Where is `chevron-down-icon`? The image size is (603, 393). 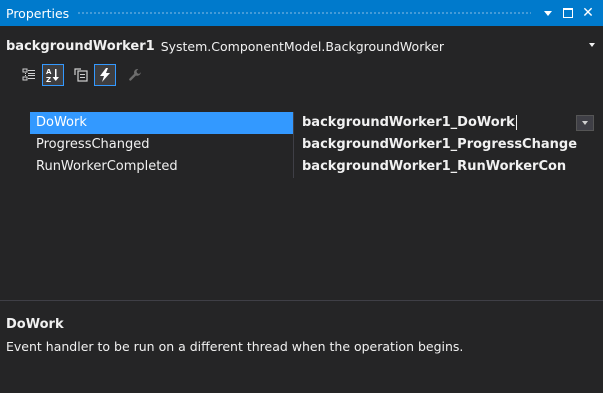
chevron-down-icon is located at coordinates (585, 123).